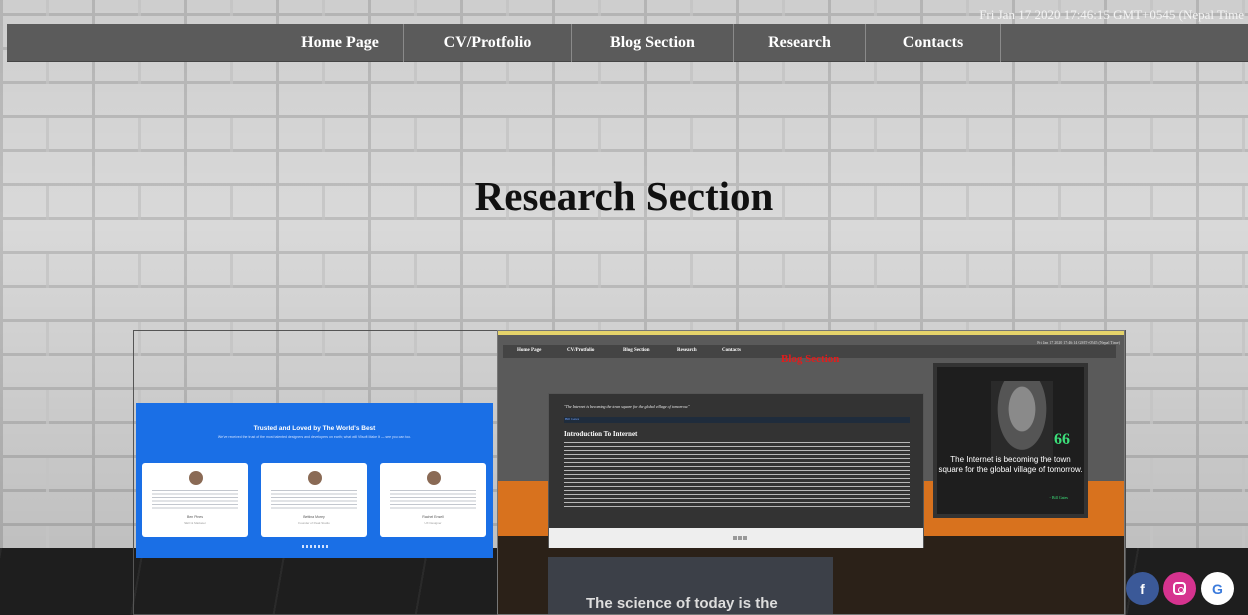 The image size is (1248, 615). I want to click on quote-mark-icon: 66, so click(1062, 439).